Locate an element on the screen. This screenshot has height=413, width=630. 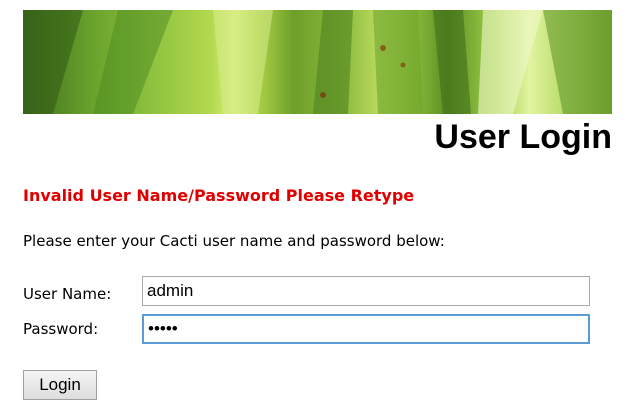
login-button: Login is located at coordinates (60, 385).